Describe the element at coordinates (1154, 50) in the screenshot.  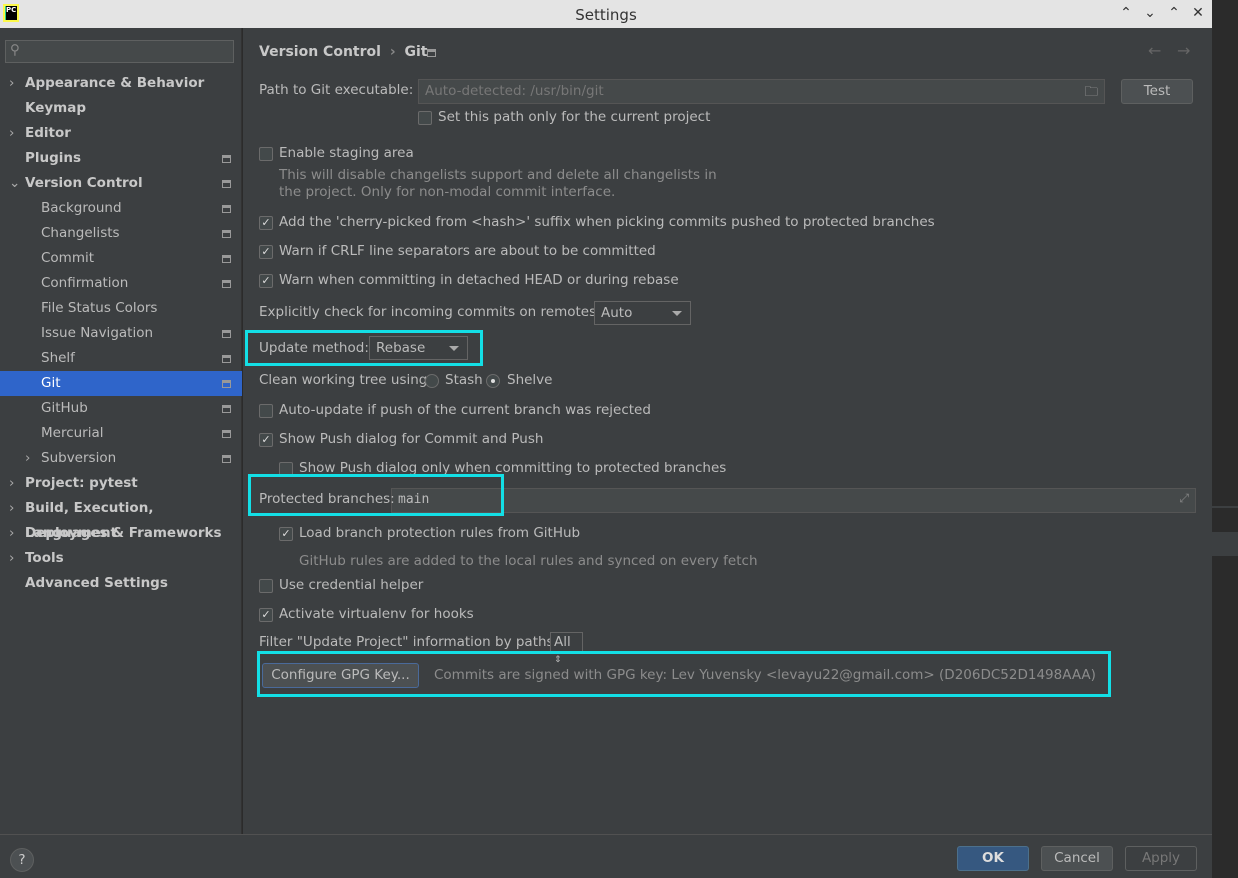
I see `back-icon: ←` at that location.